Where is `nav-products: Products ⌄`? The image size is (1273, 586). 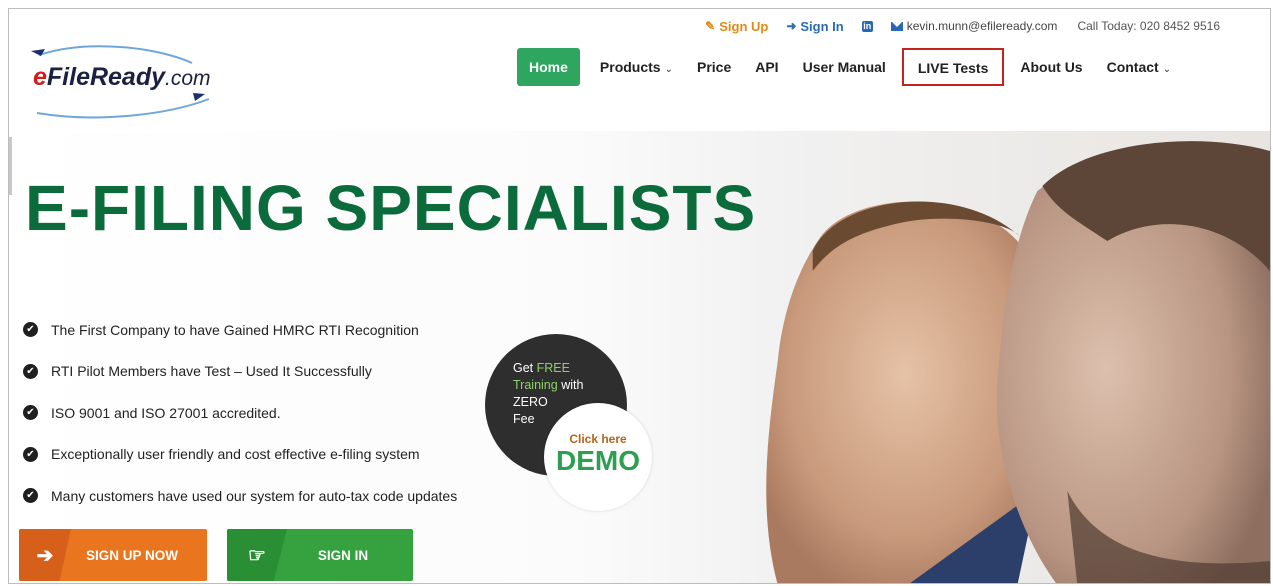
nav-products: Products ⌄ is located at coordinates (636, 67).